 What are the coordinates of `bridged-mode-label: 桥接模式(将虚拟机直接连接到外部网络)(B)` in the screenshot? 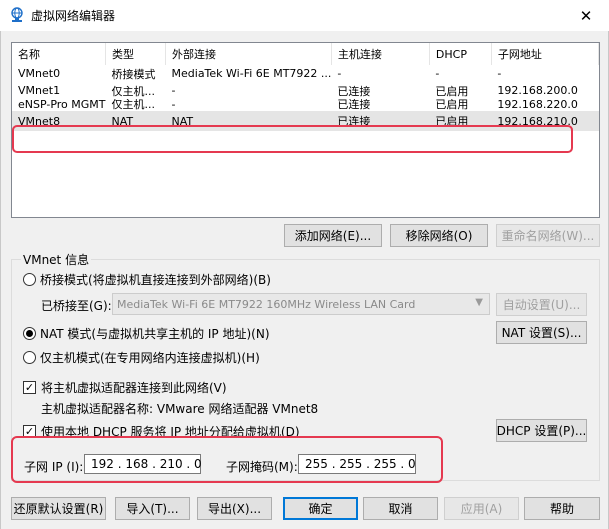 It's located at (155, 280).